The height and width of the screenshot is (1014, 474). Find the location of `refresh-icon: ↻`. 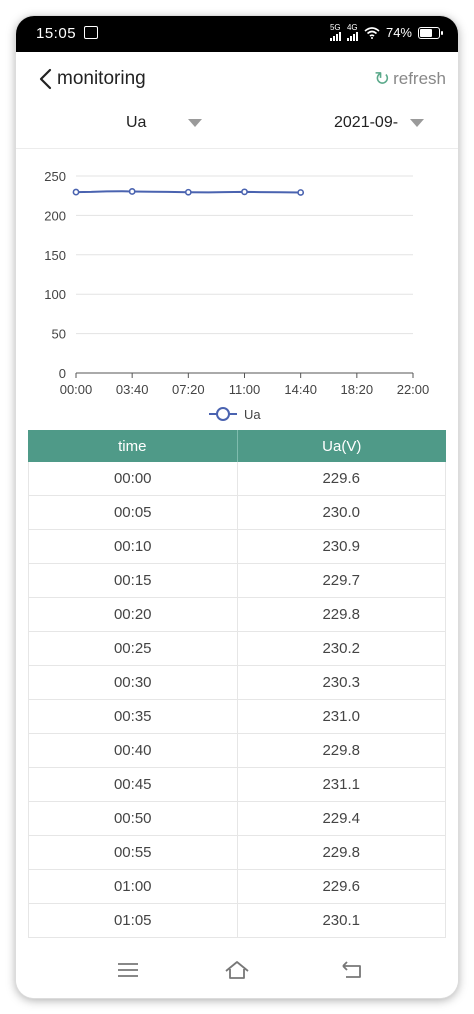

refresh-icon: ↻ is located at coordinates (382, 79).